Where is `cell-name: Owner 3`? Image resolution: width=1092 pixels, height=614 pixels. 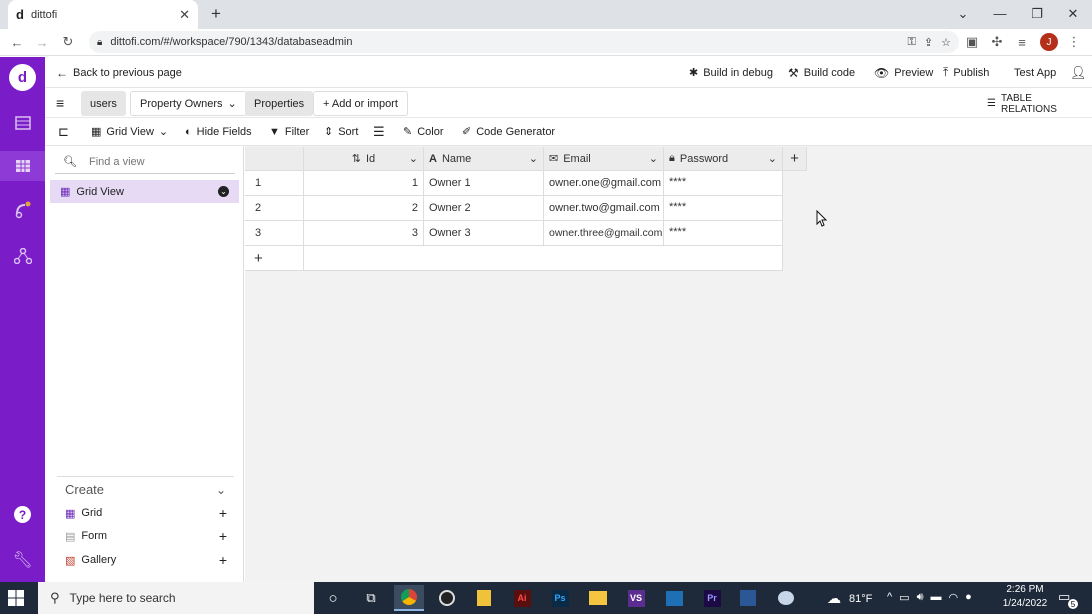 cell-name: Owner 3 is located at coordinates (484, 233).